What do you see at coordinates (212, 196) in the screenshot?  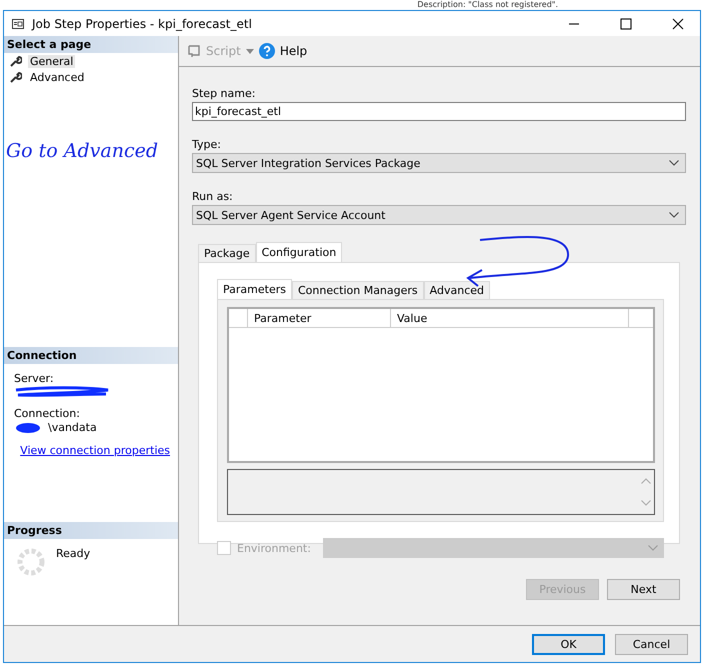 I see `field-label: Run as:` at bounding box center [212, 196].